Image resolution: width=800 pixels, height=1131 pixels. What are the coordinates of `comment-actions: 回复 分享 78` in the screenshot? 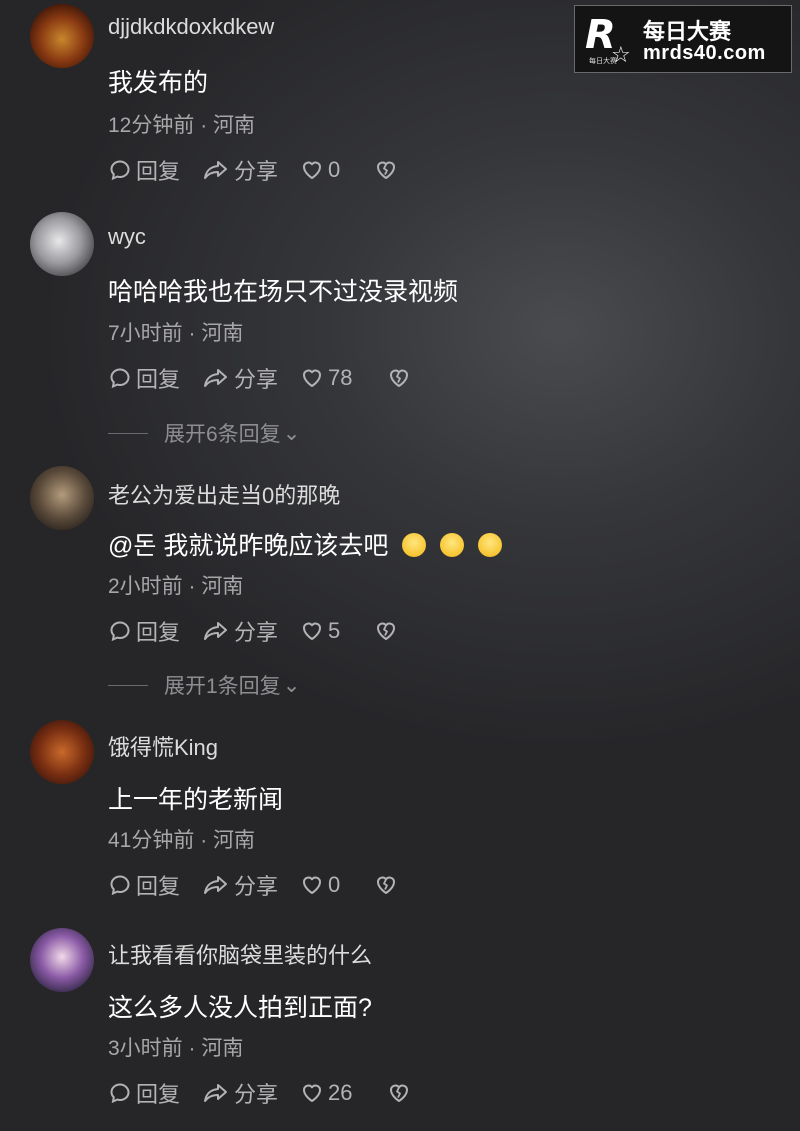 It's located at (272, 378).